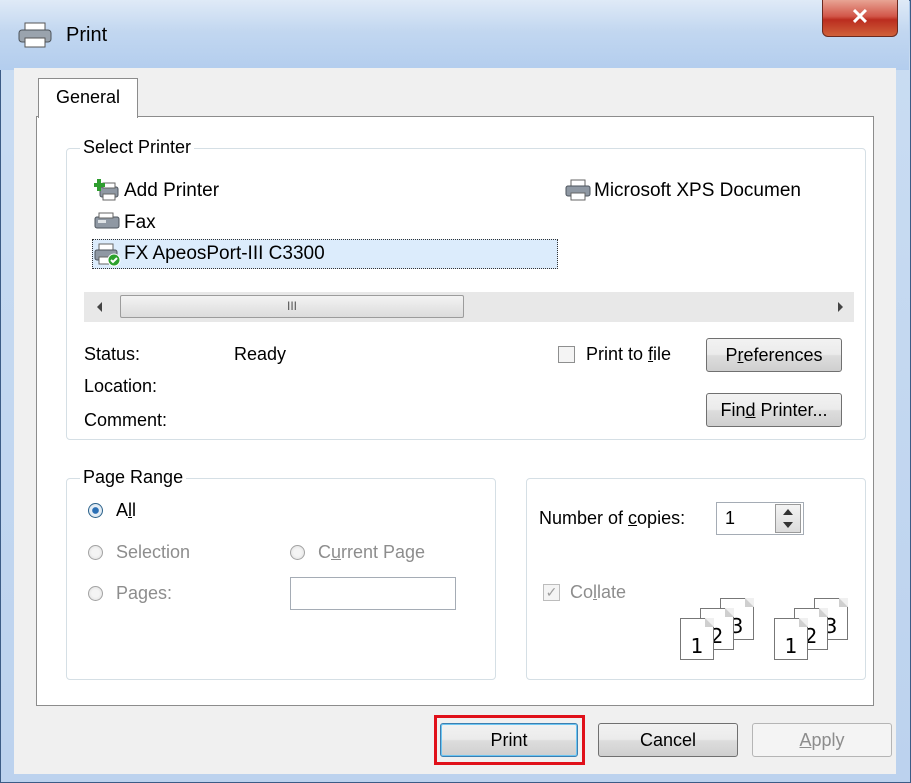  What do you see at coordinates (126, 420) in the screenshot?
I see `comment-label: Comment:` at bounding box center [126, 420].